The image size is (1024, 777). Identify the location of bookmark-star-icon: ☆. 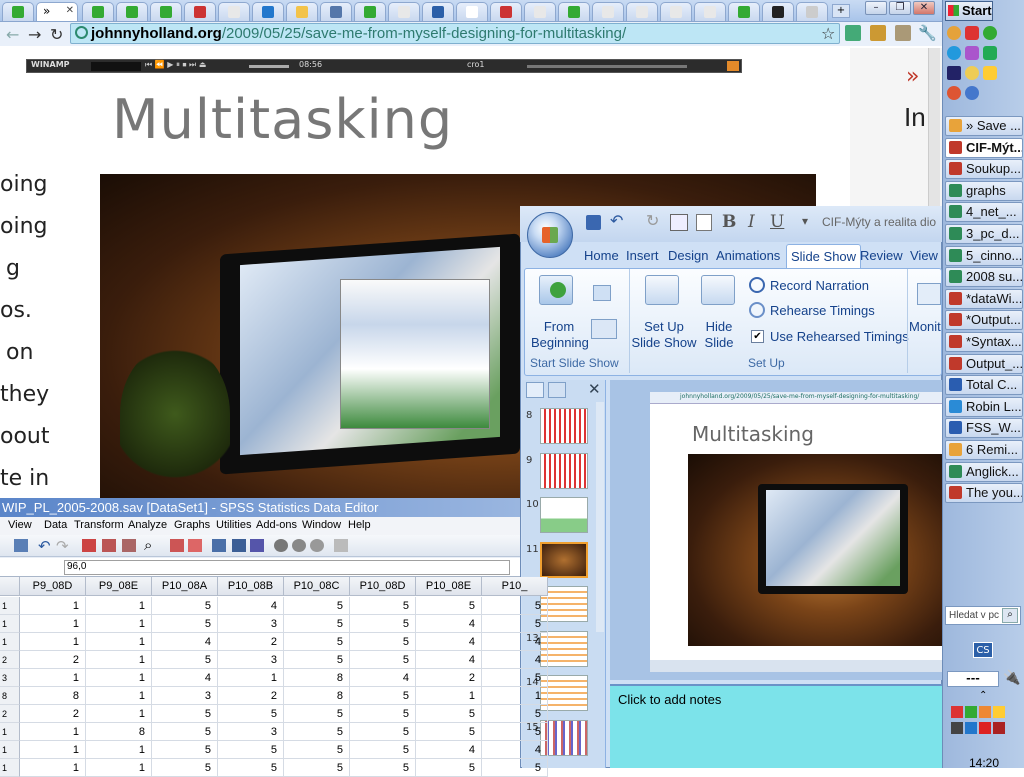
(828, 33).